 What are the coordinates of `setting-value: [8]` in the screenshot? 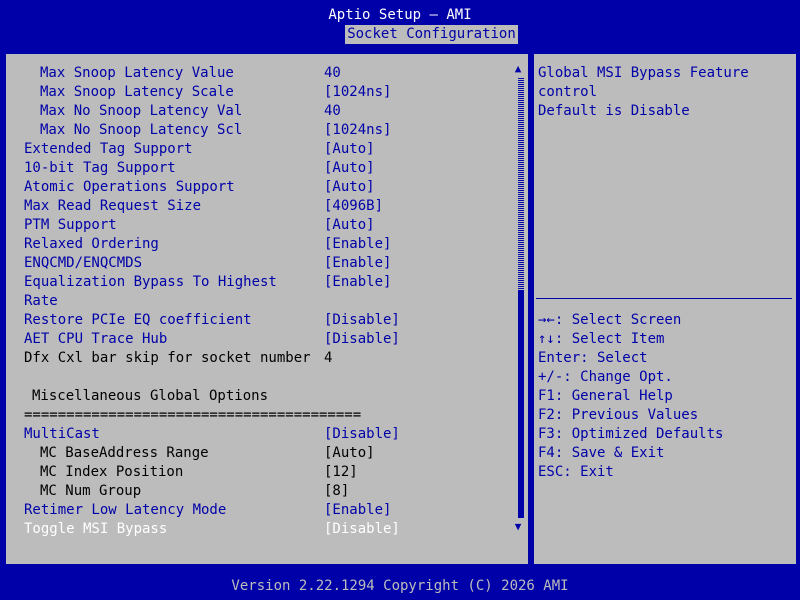 It's located at (337, 491).